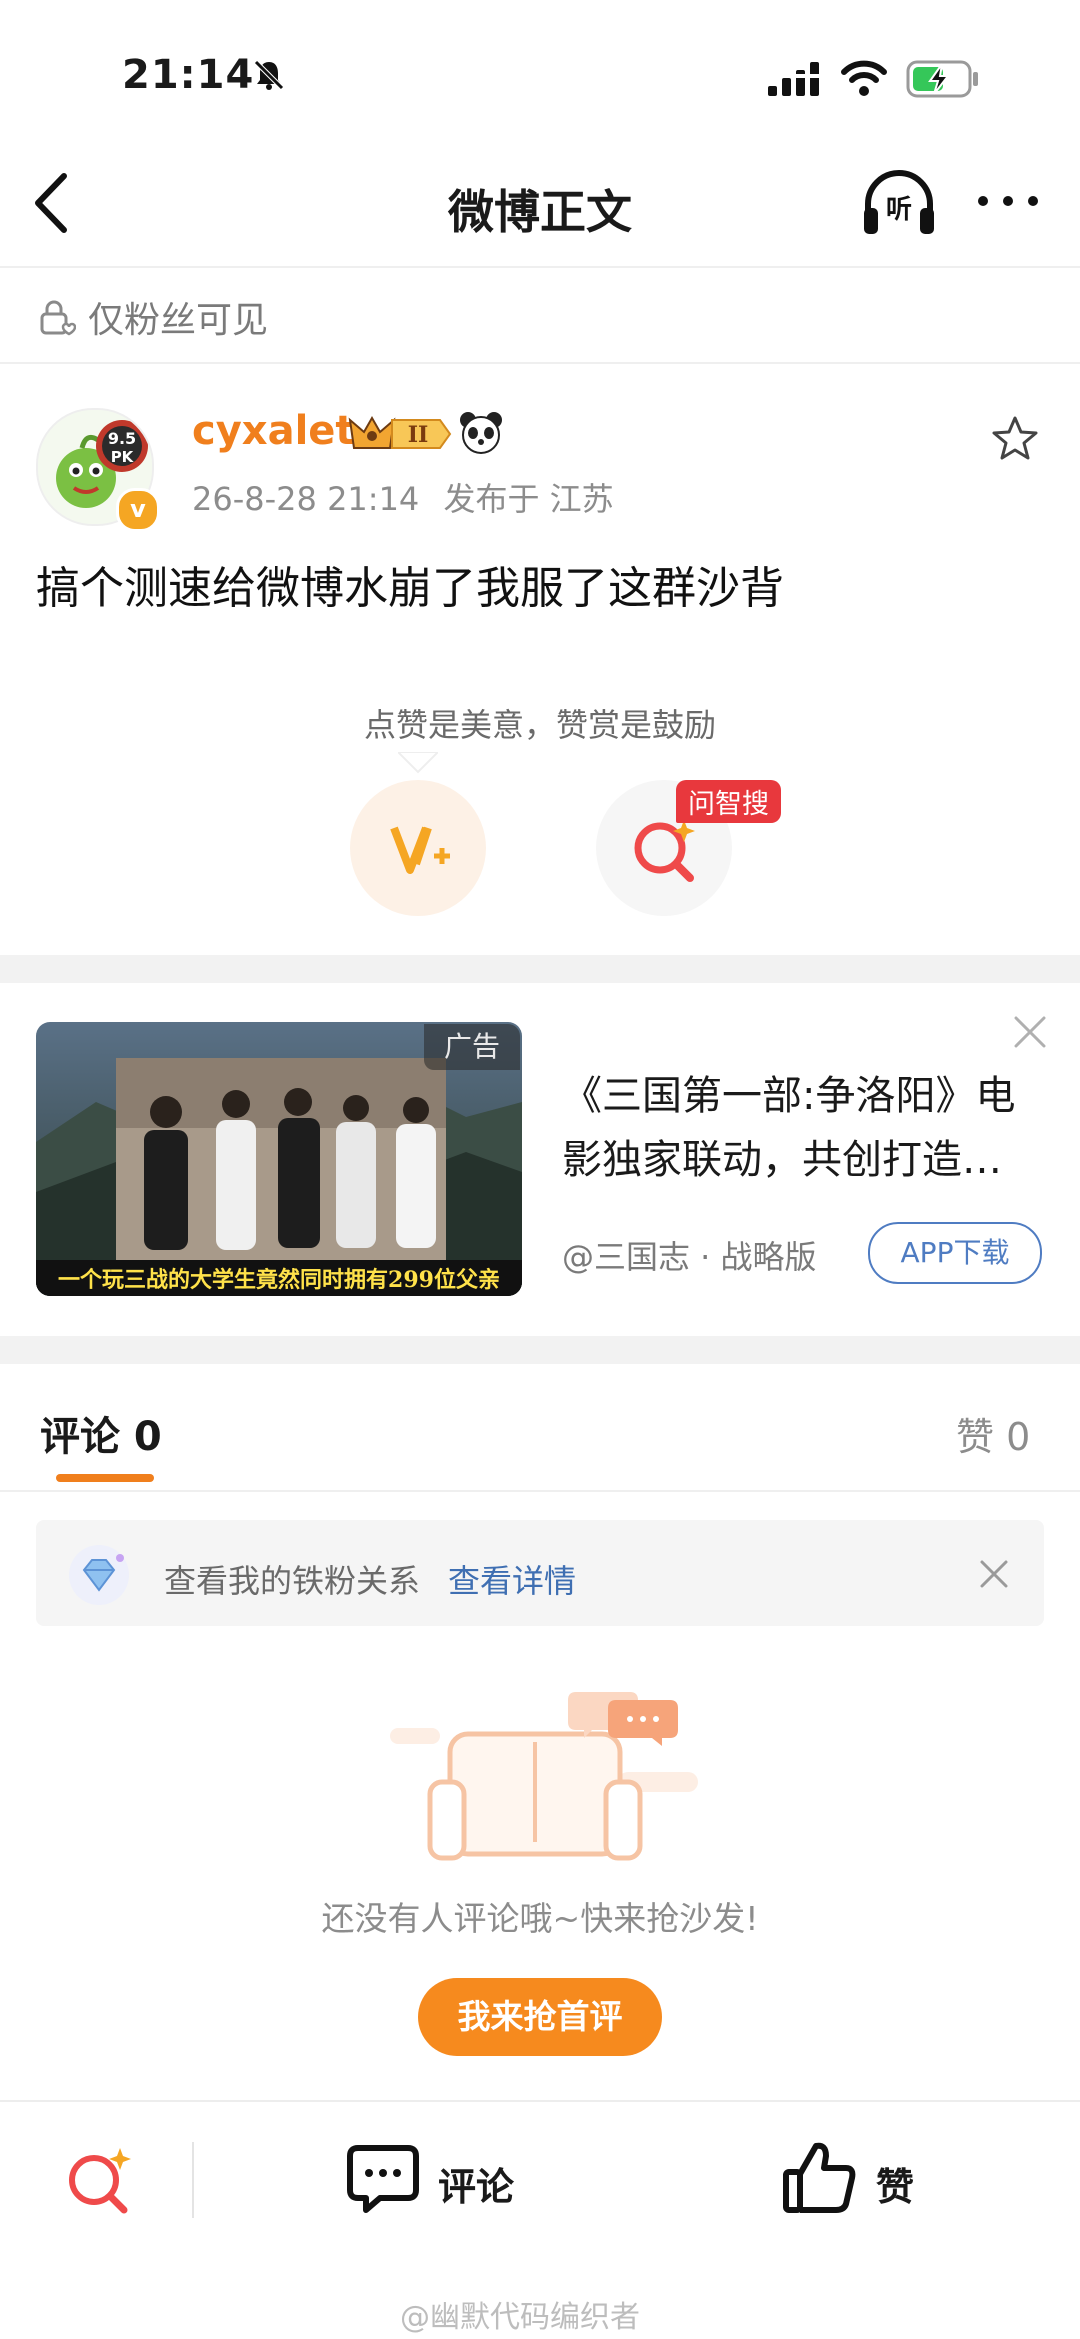  I want to click on more-icon, so click(1008, 201).